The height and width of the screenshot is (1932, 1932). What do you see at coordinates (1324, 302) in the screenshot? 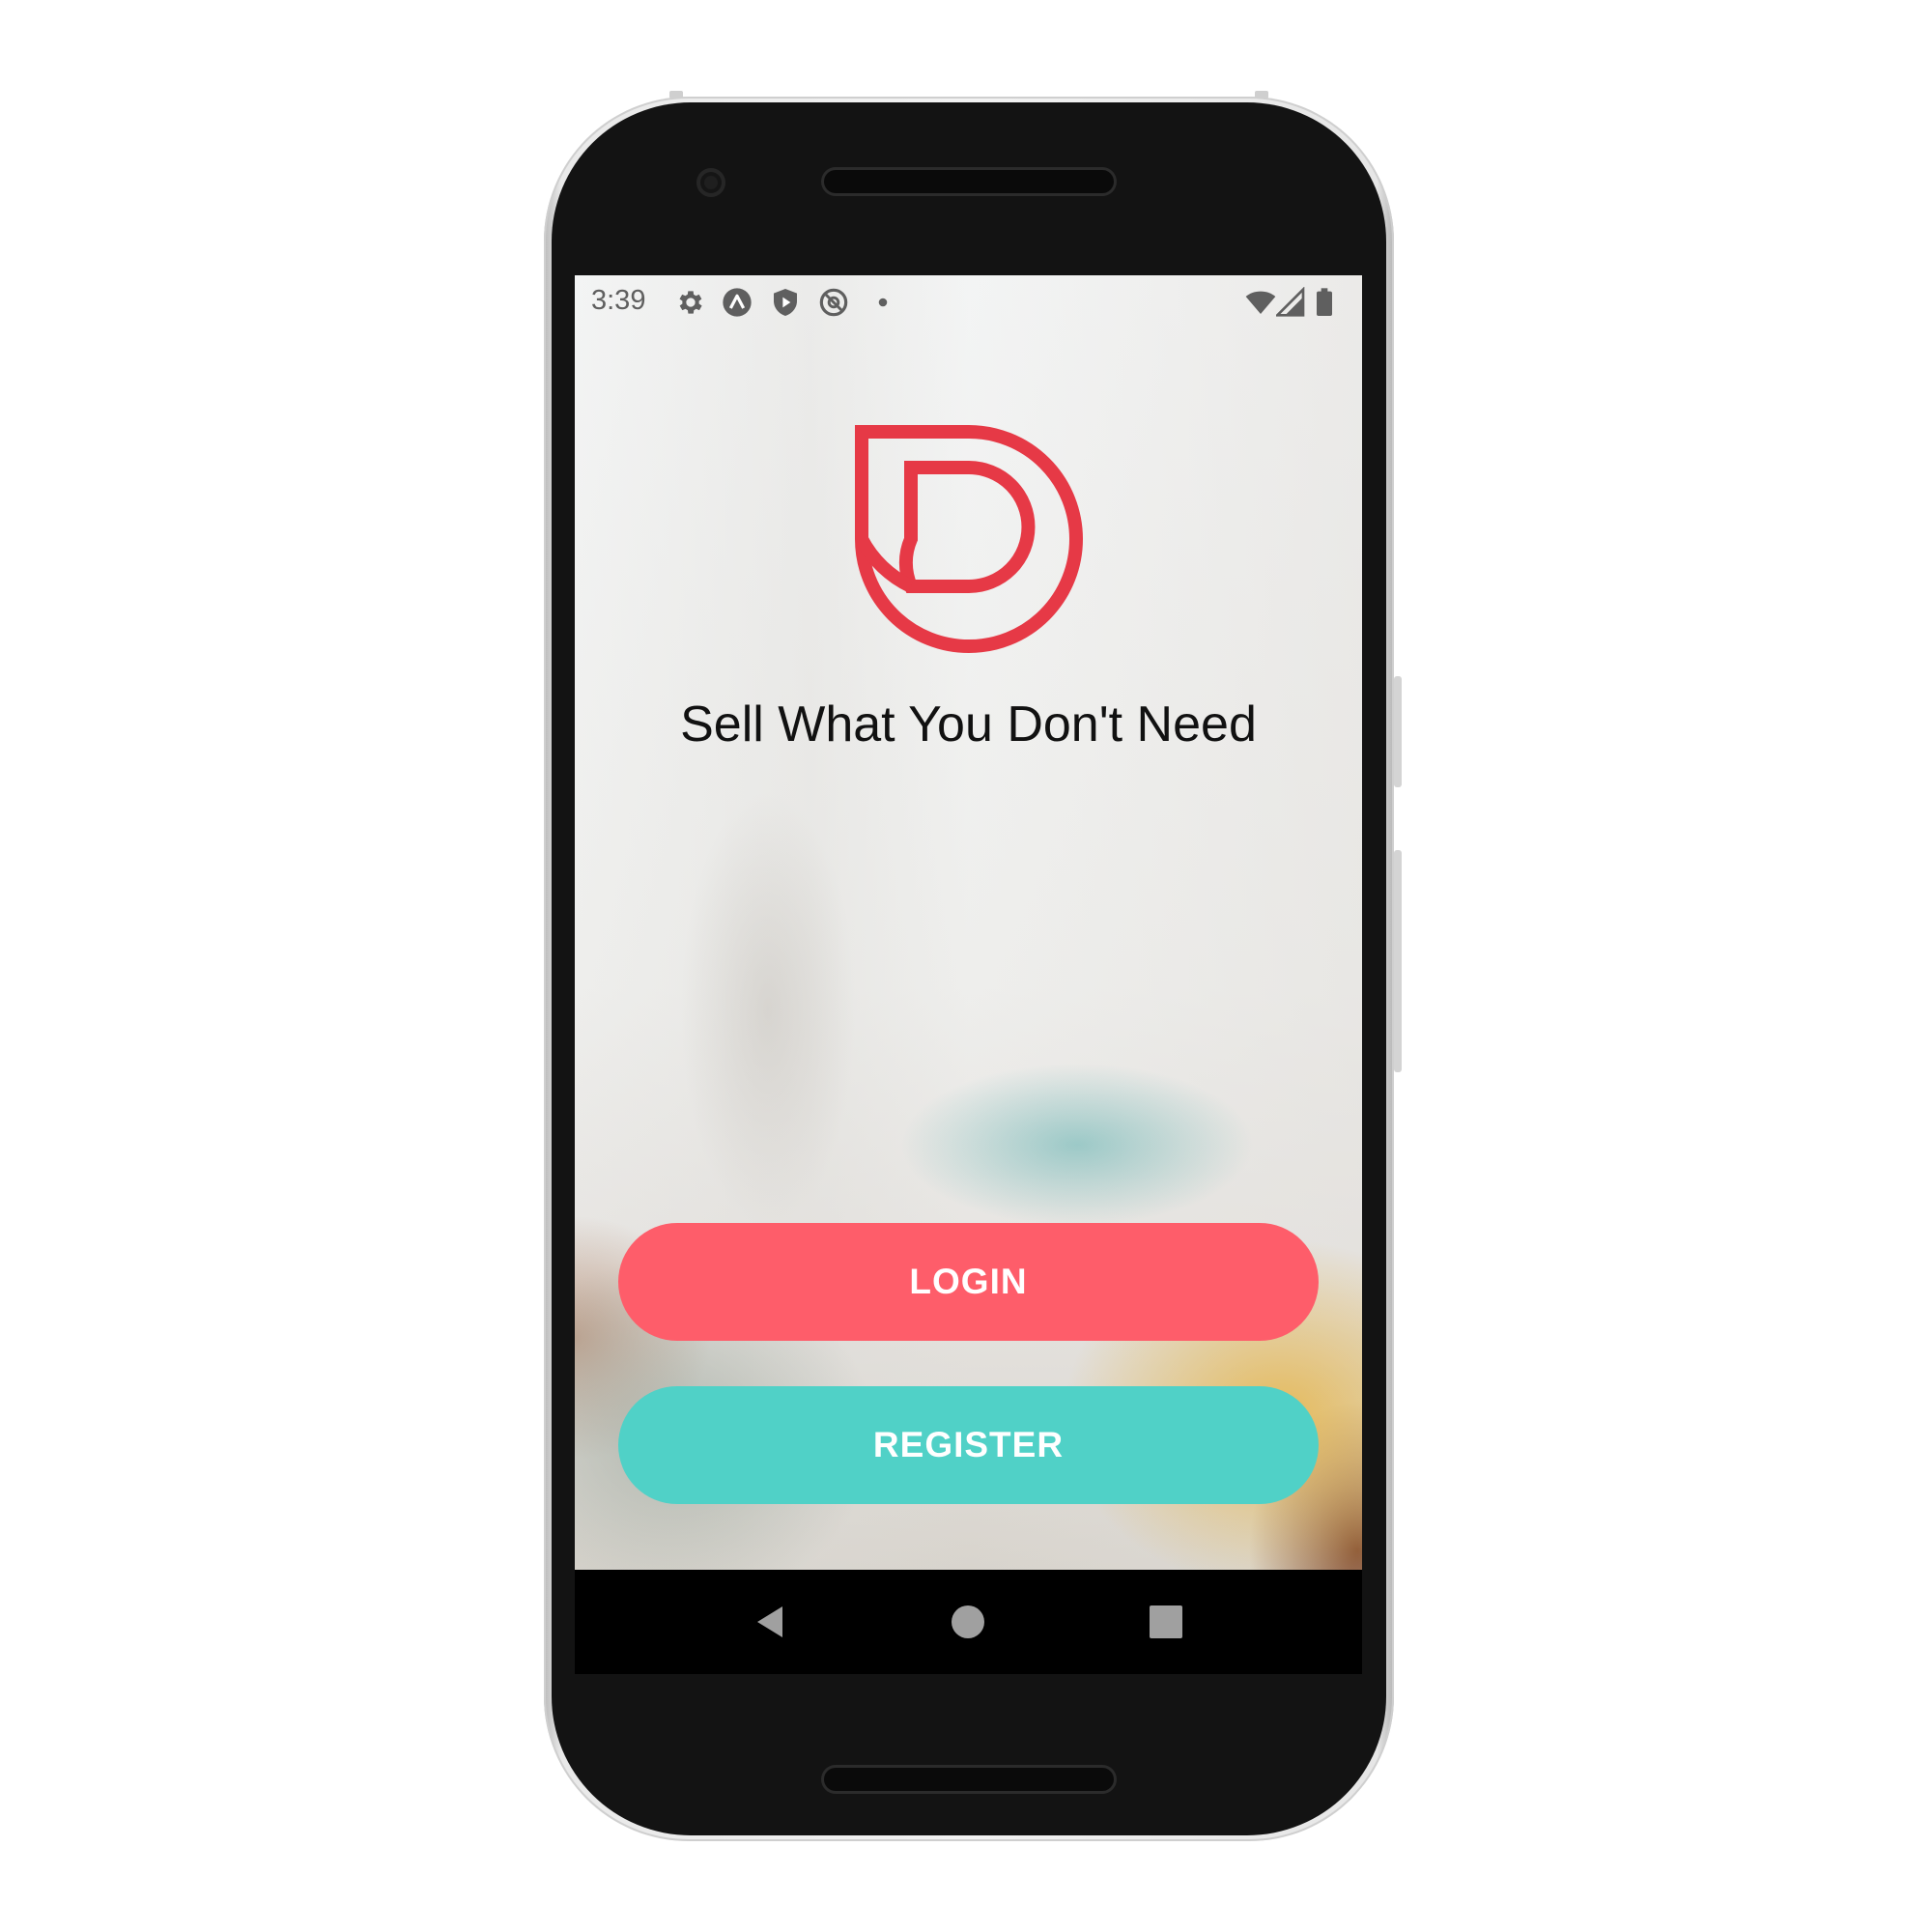
I see `battery-icon` at bounding box center [1324, 302].